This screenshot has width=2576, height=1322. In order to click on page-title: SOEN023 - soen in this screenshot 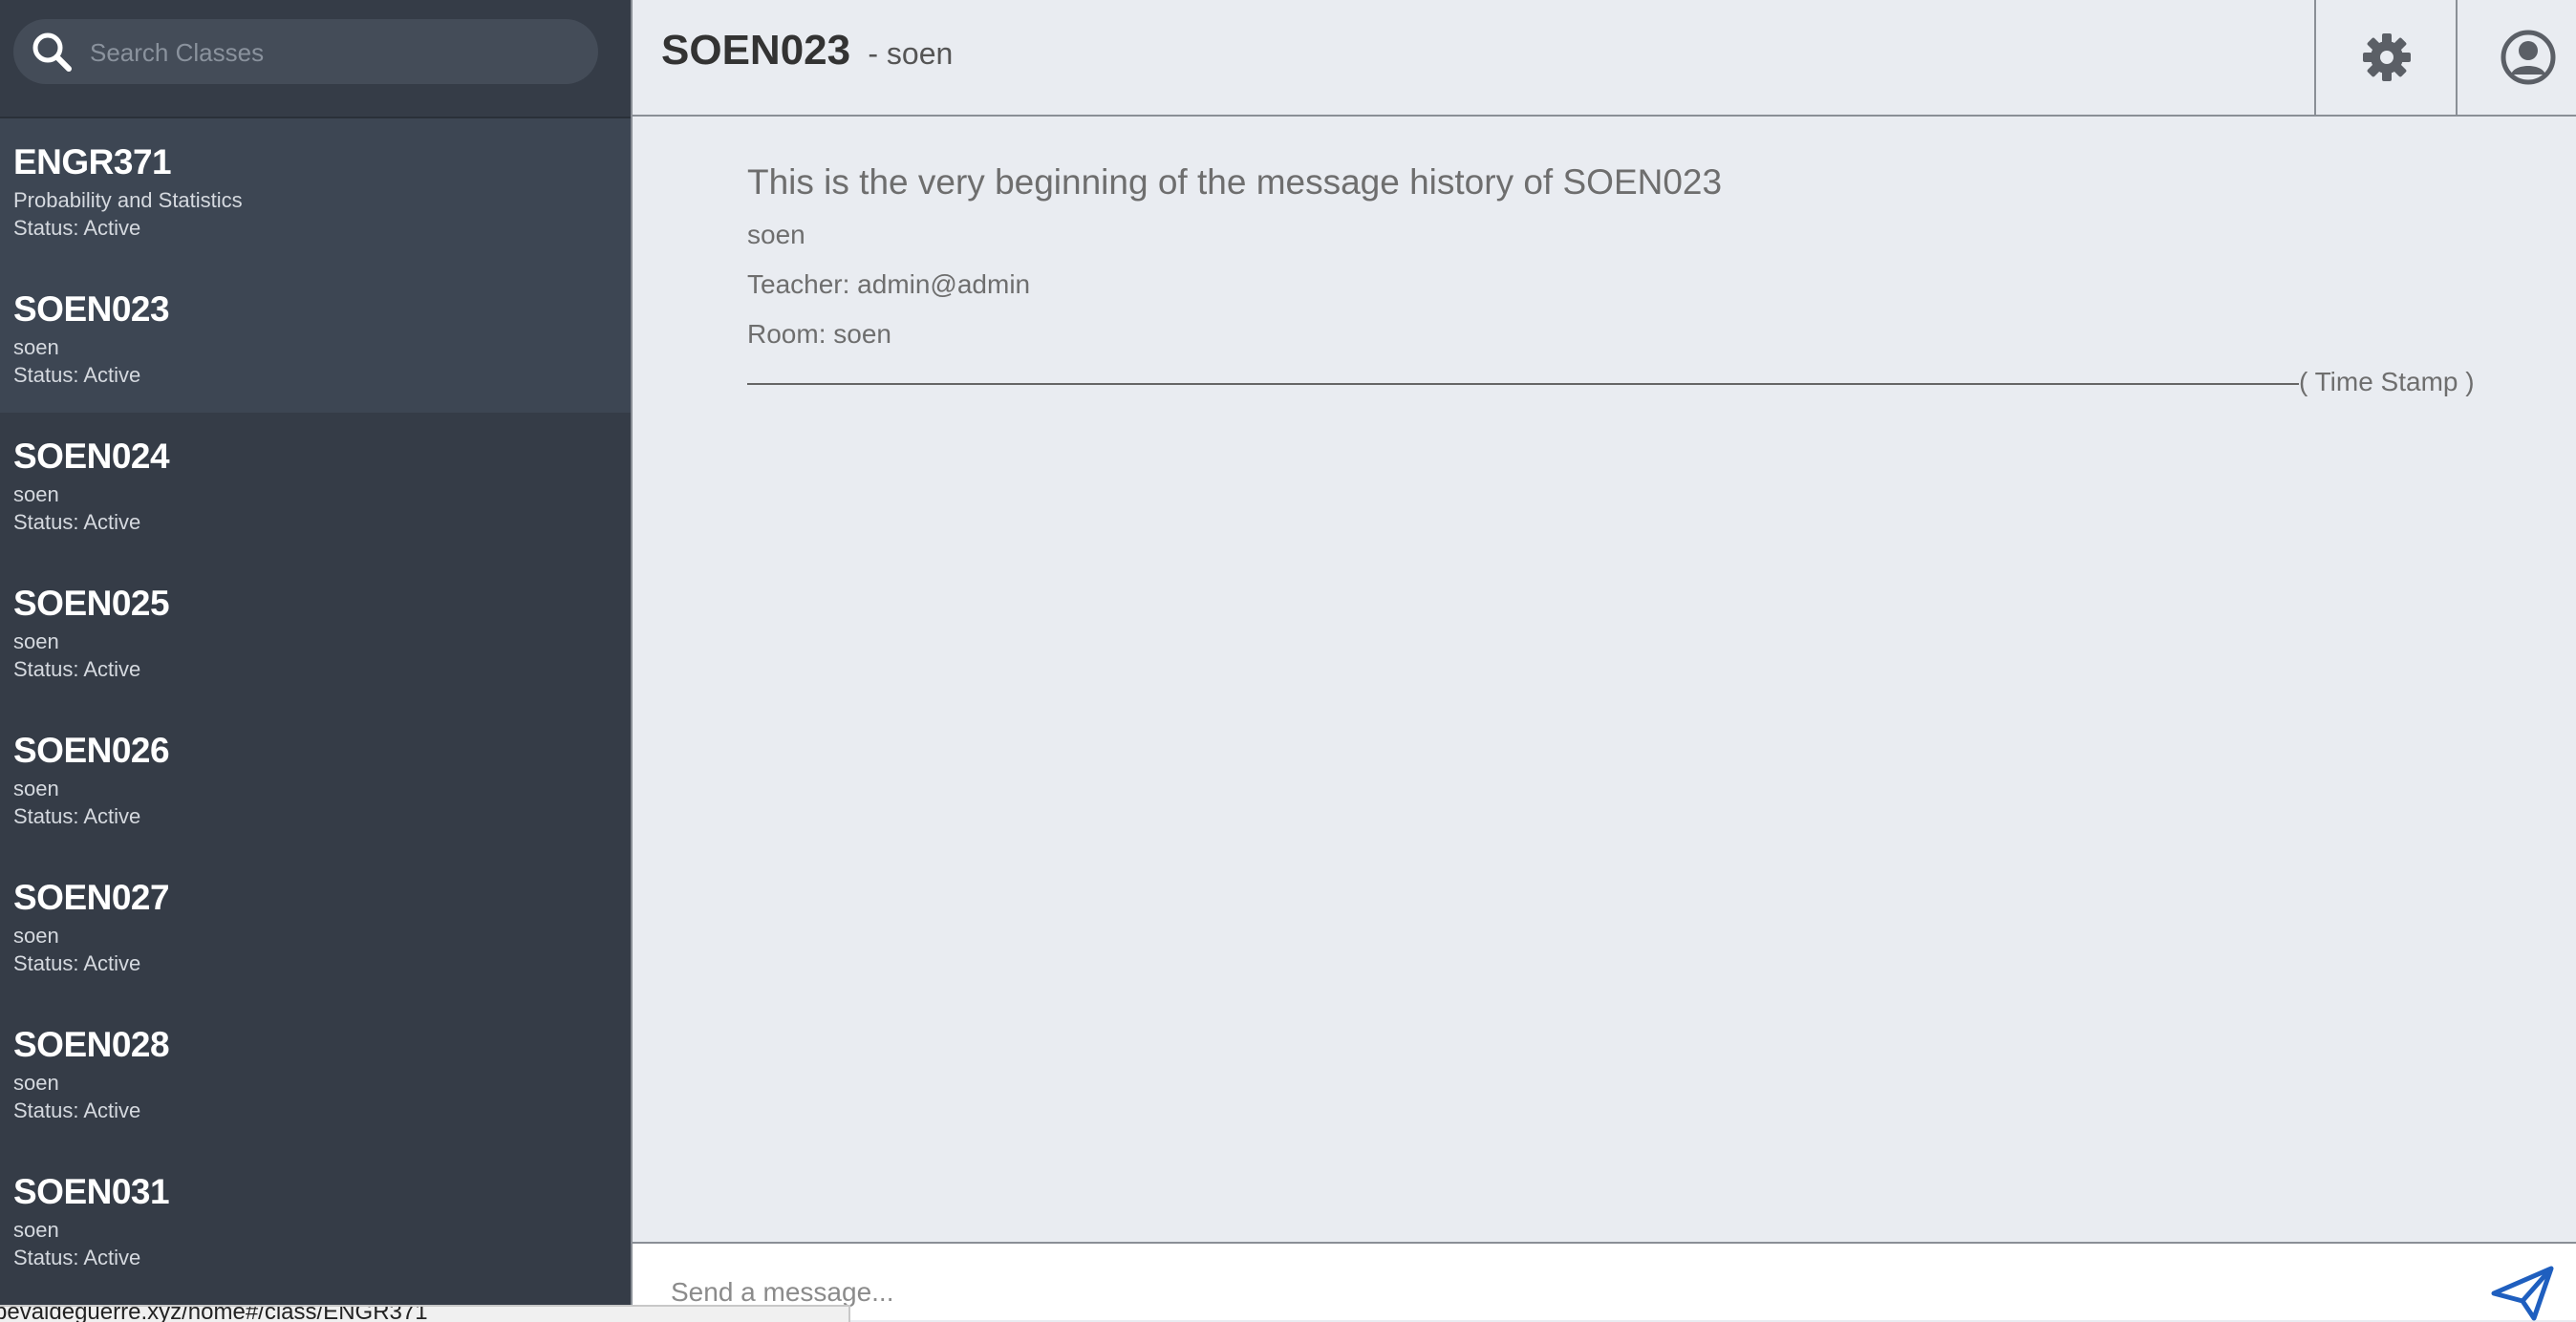, I will do `click(807, 51)`.